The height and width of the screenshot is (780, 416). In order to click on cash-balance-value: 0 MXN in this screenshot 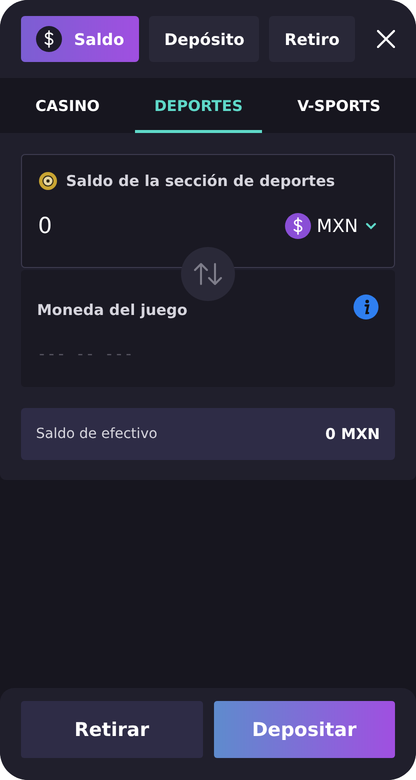, I will do `click(352, 434)`.